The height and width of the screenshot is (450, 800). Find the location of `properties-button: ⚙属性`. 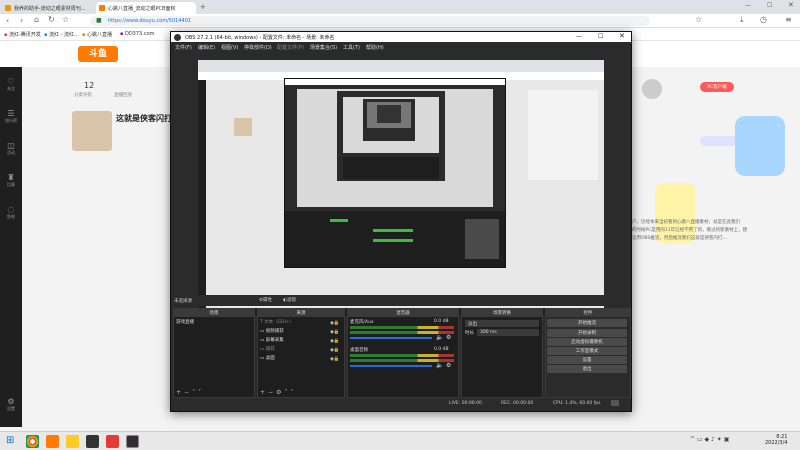

properties-button: ⚙属性 is located at coordinates (265, 300).